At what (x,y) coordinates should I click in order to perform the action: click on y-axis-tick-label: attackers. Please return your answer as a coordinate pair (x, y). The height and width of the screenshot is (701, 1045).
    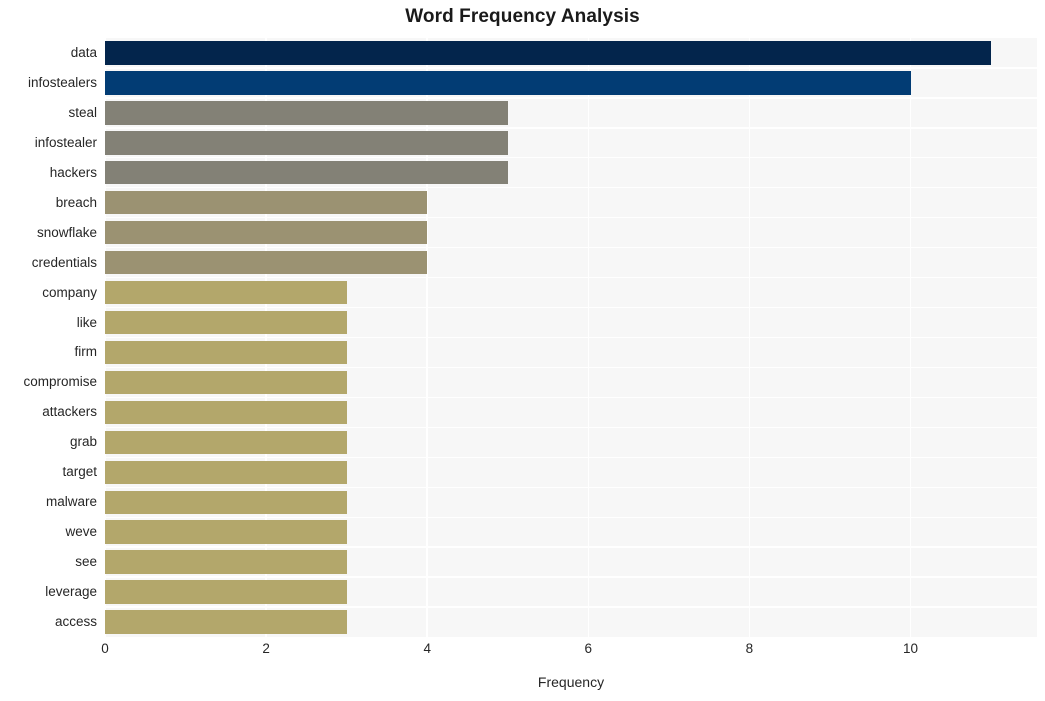
    Looking at the image, I should click on (69, 412).